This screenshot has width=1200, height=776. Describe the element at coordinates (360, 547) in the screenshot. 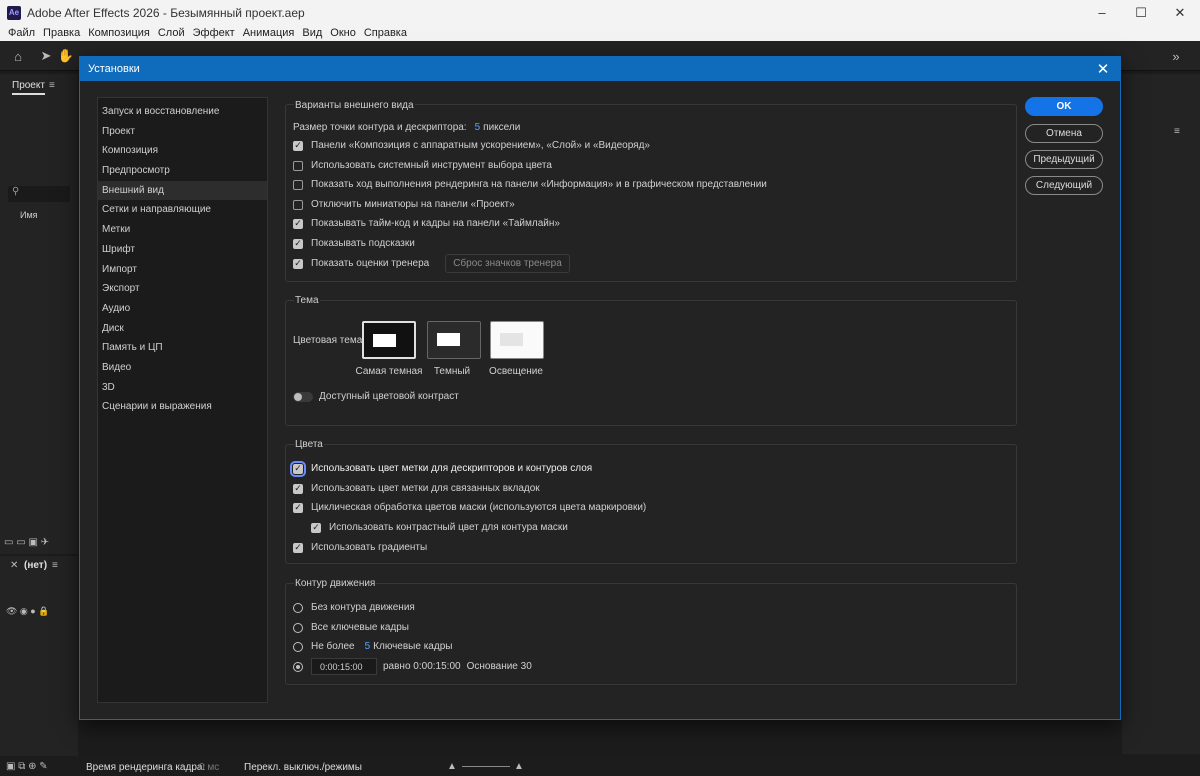

I see `option-use-gradients: ✓ Использовать градиенты` at that location.